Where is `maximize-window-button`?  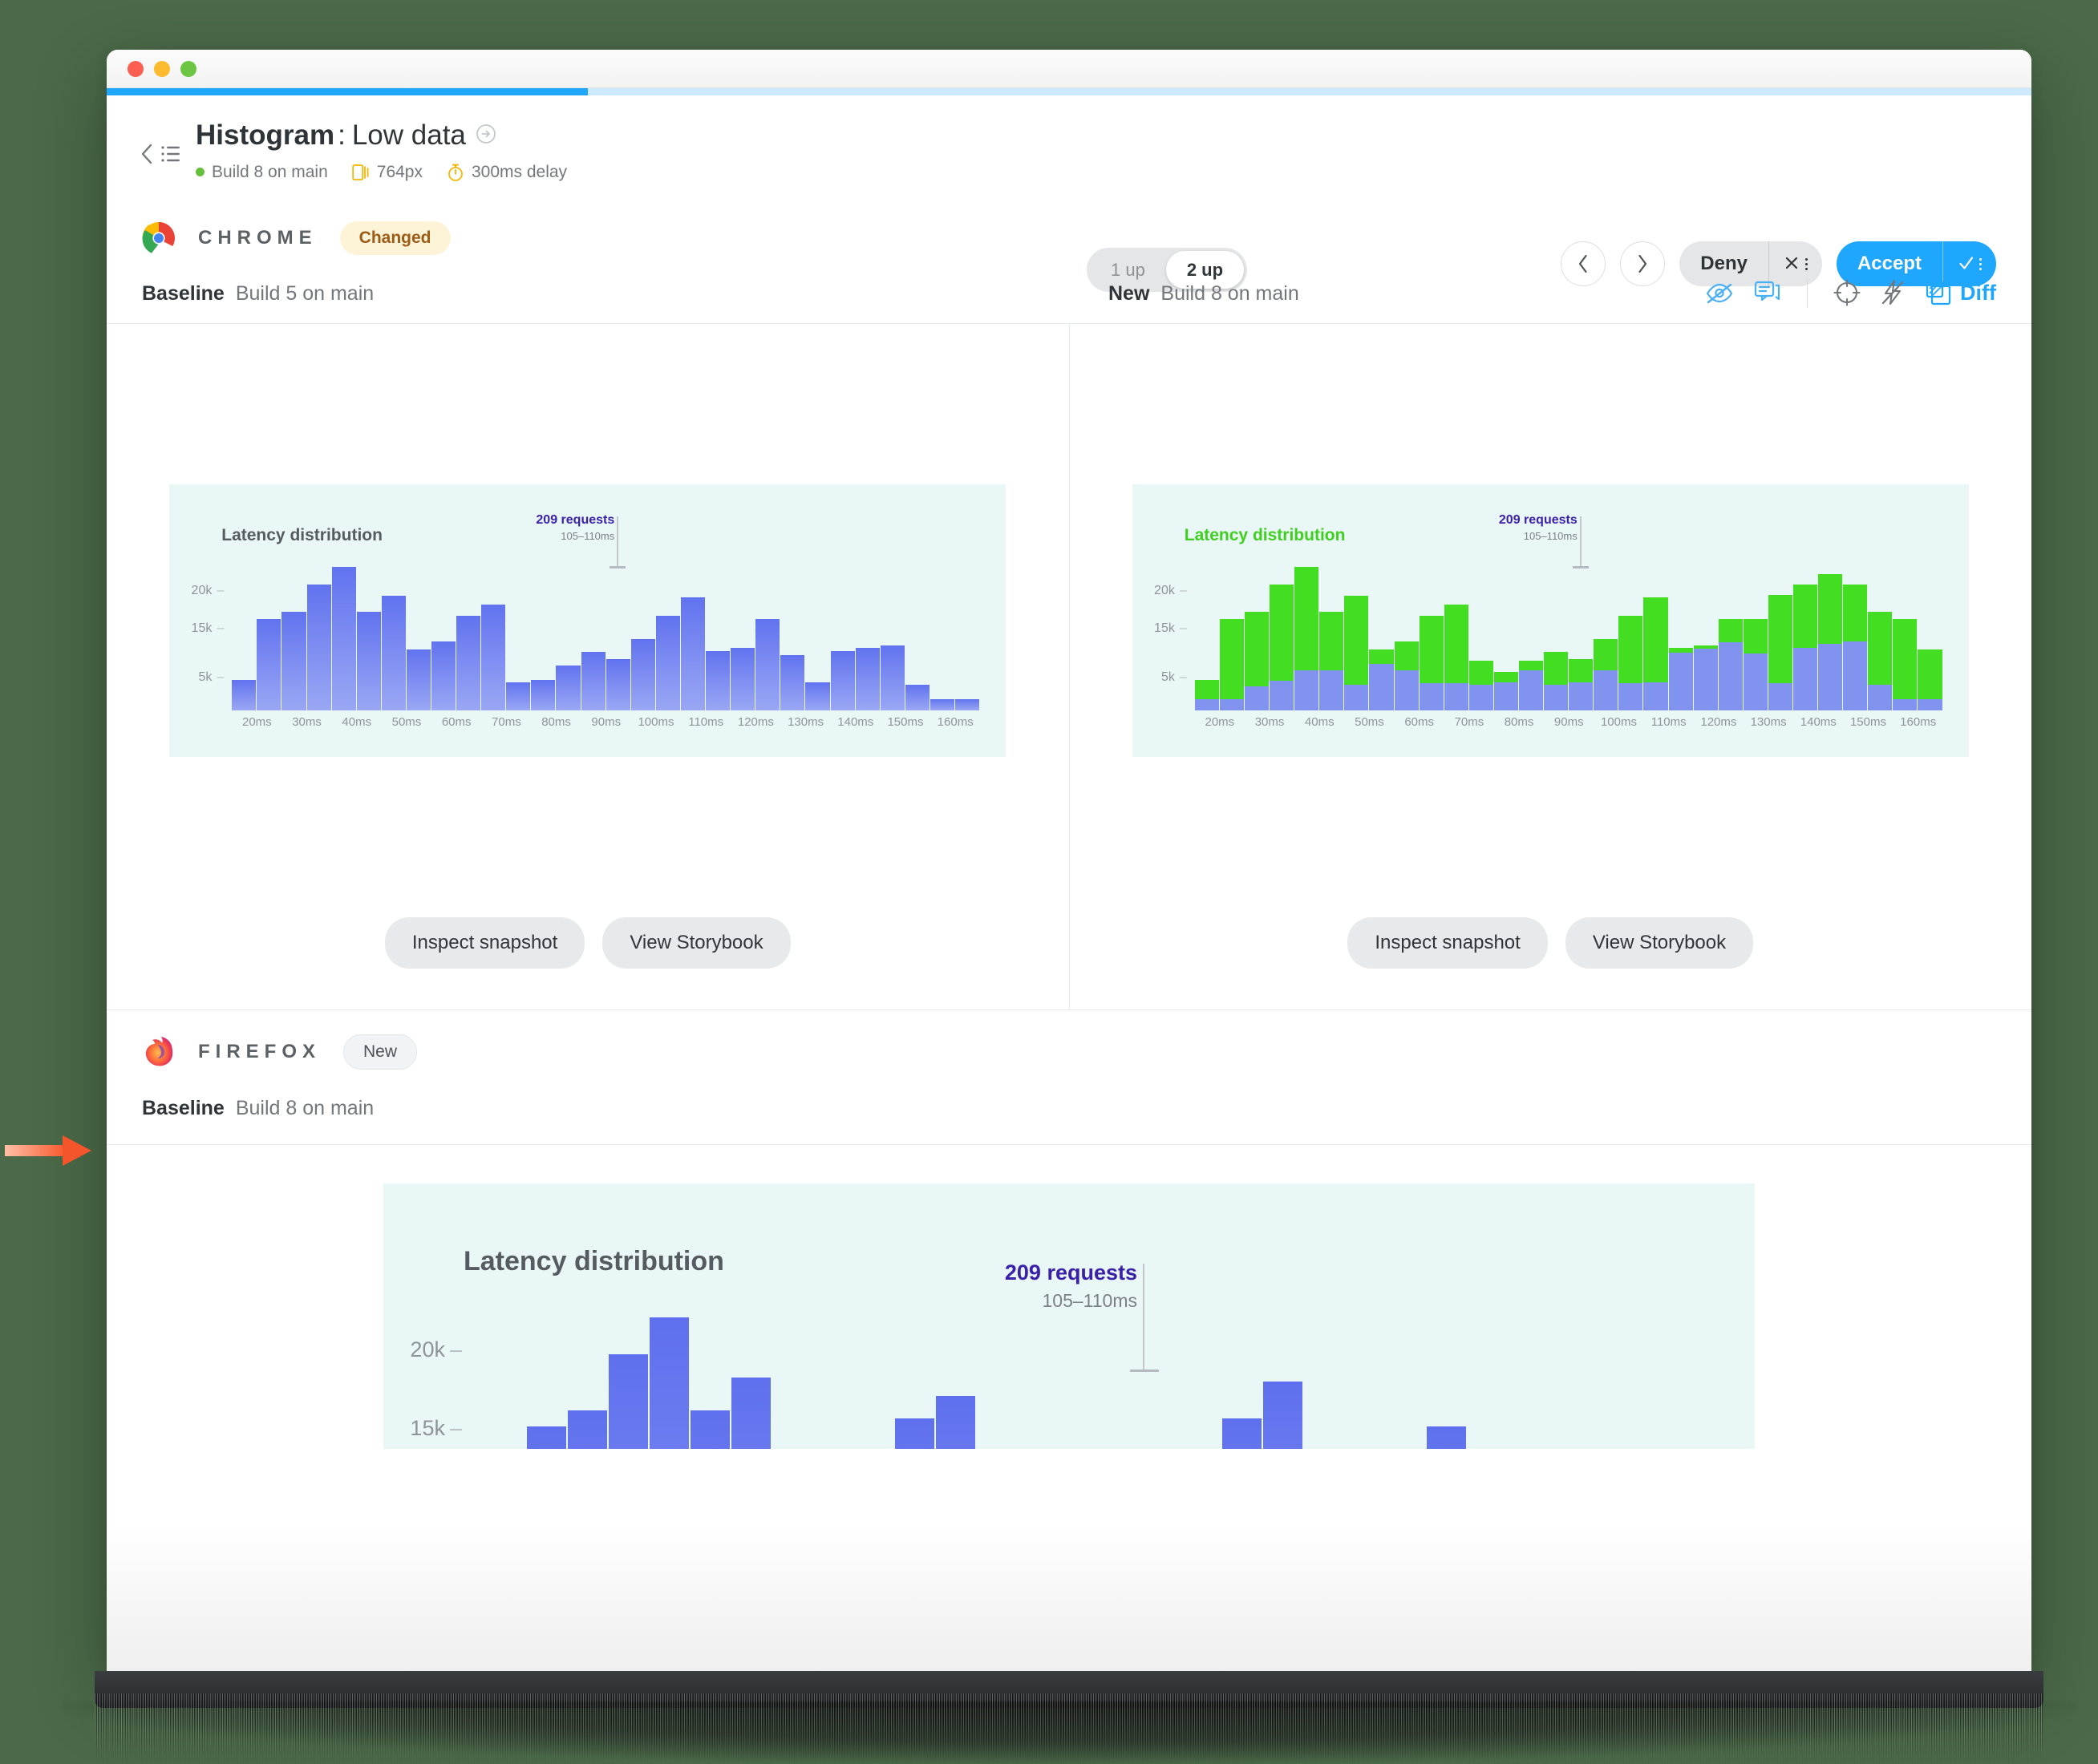 maximize-window-button is located at coordinates (188, 68).